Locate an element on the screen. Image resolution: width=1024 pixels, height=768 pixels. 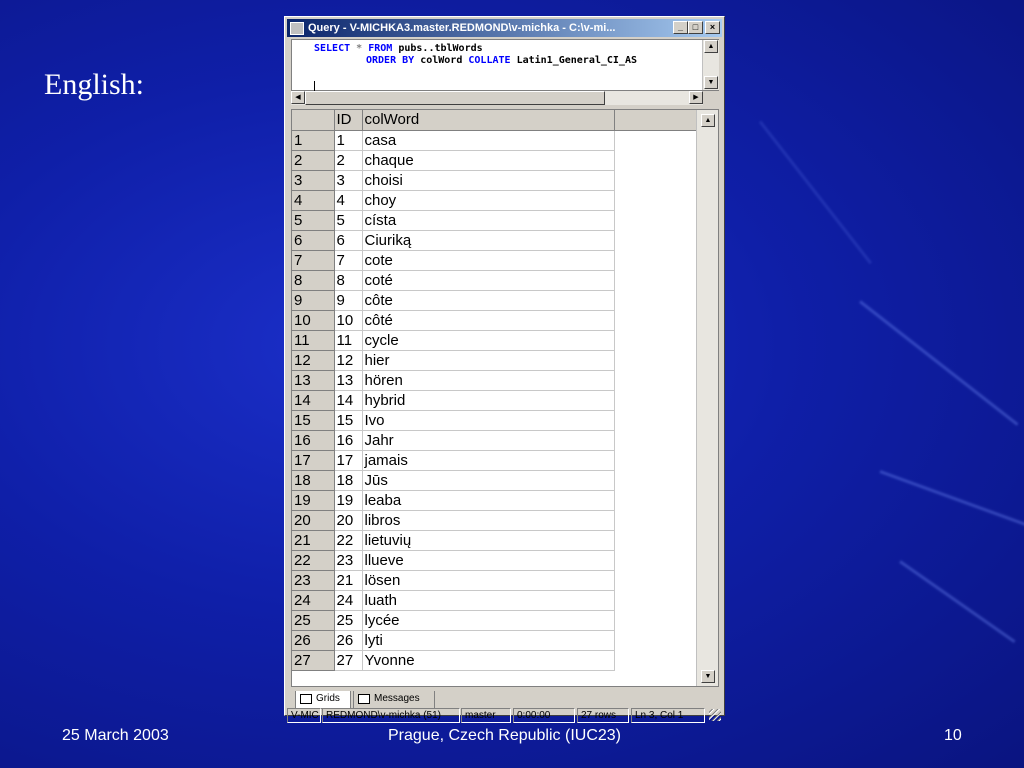
table-row: 2 2 chaque is located at coordinates (494, 160).